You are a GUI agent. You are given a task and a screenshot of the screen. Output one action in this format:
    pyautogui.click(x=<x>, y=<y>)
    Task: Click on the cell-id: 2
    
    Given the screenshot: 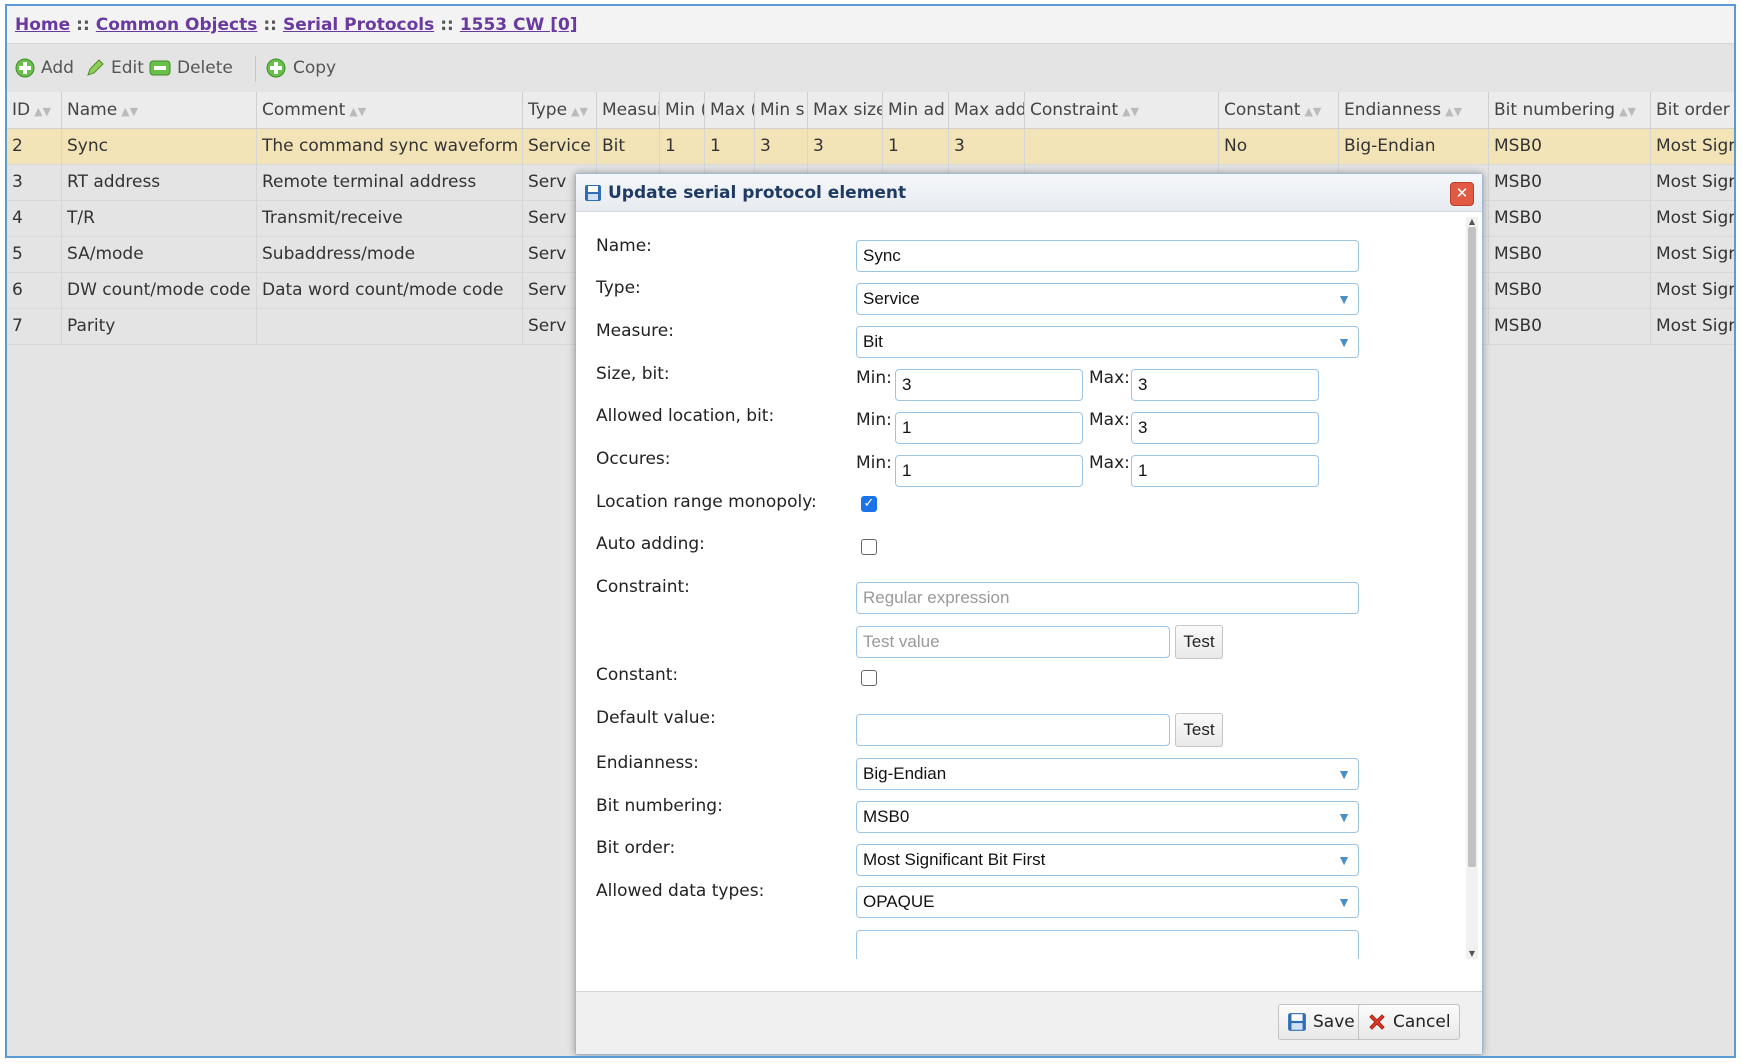 What is the action you would take?
    pyautogui.click(x=34, y=146)
    